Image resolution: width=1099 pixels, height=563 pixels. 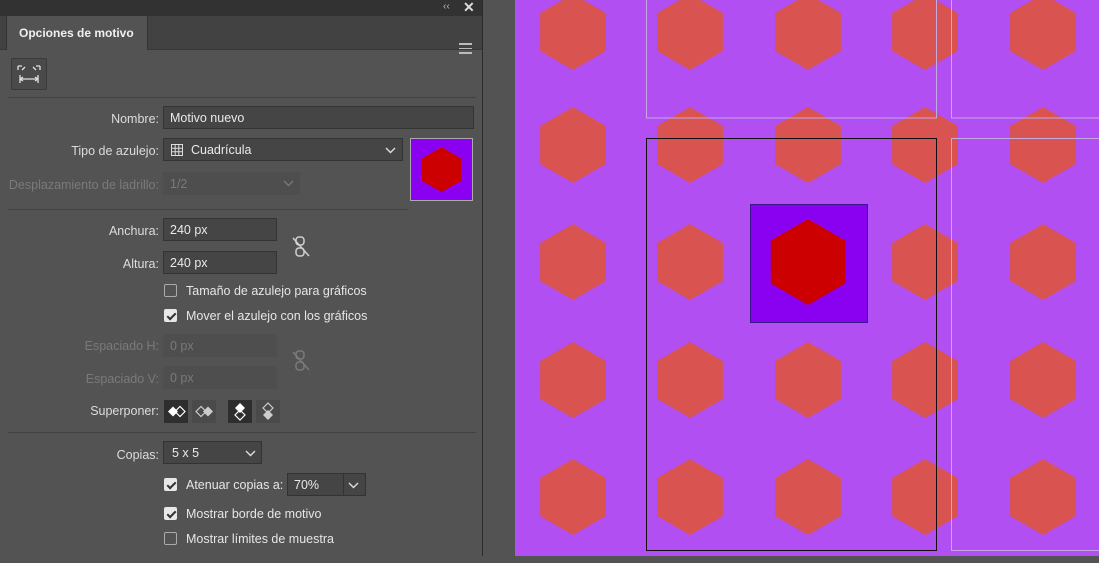 I want to click on overlap-bottom-front-button, so click(x=268, y=411).